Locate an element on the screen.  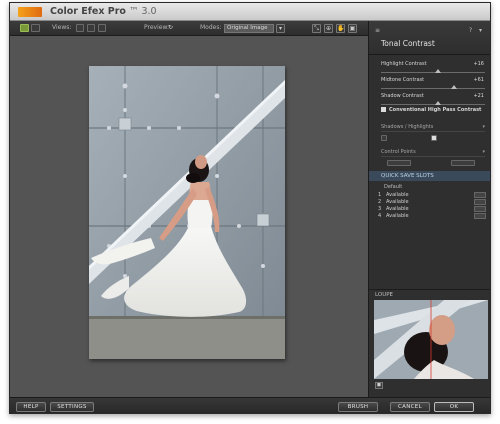
highlight-contrast-value: +16 is located at coordinates (478, 64).